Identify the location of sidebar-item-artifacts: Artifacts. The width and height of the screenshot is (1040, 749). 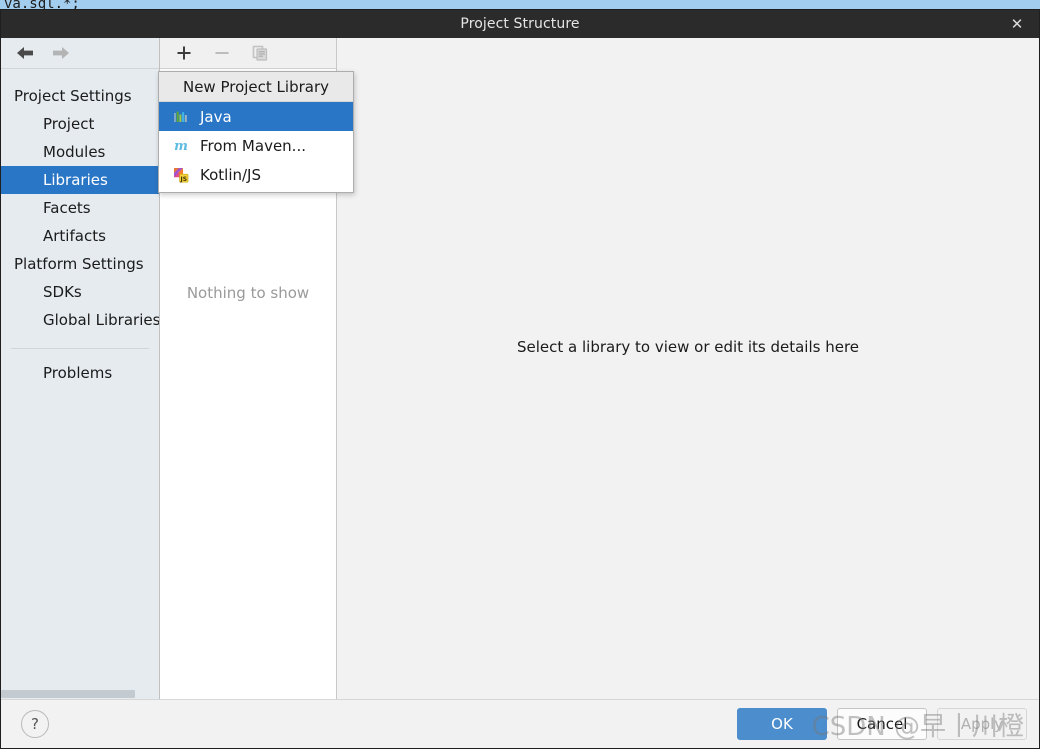
(80, 236).